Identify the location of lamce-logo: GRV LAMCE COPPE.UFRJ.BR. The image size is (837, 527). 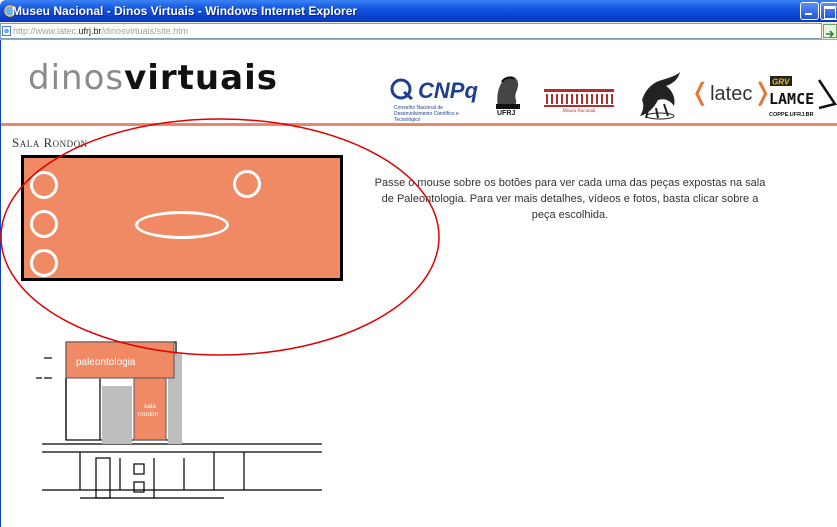
(802, 97).